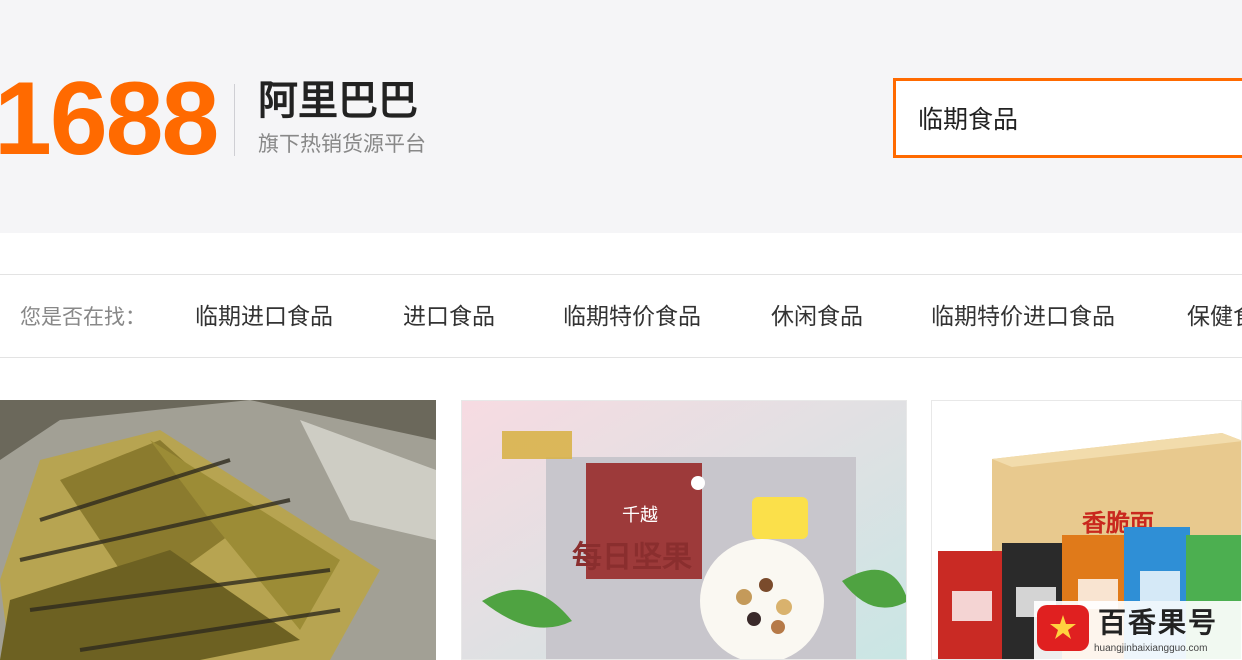 Image resolution: width=1242 pixels, height=660 pixels. I want to click on suggestion-item: 临期进口食品, so click(264, 317).